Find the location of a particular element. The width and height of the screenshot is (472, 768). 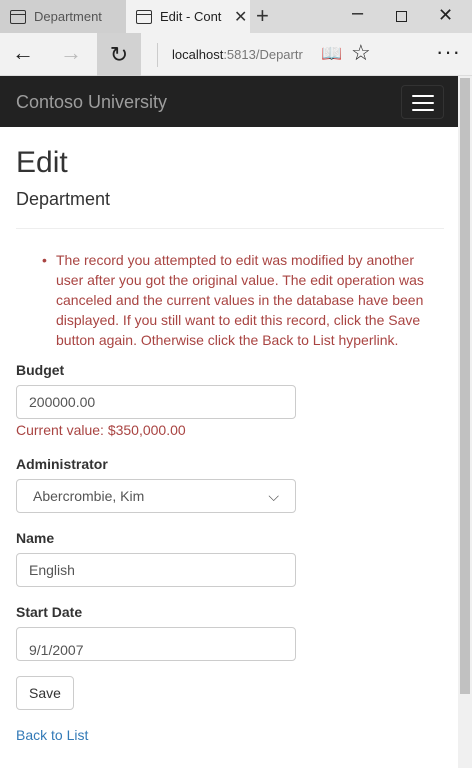

minimize-icon: – is located at coordinates (357, 13).